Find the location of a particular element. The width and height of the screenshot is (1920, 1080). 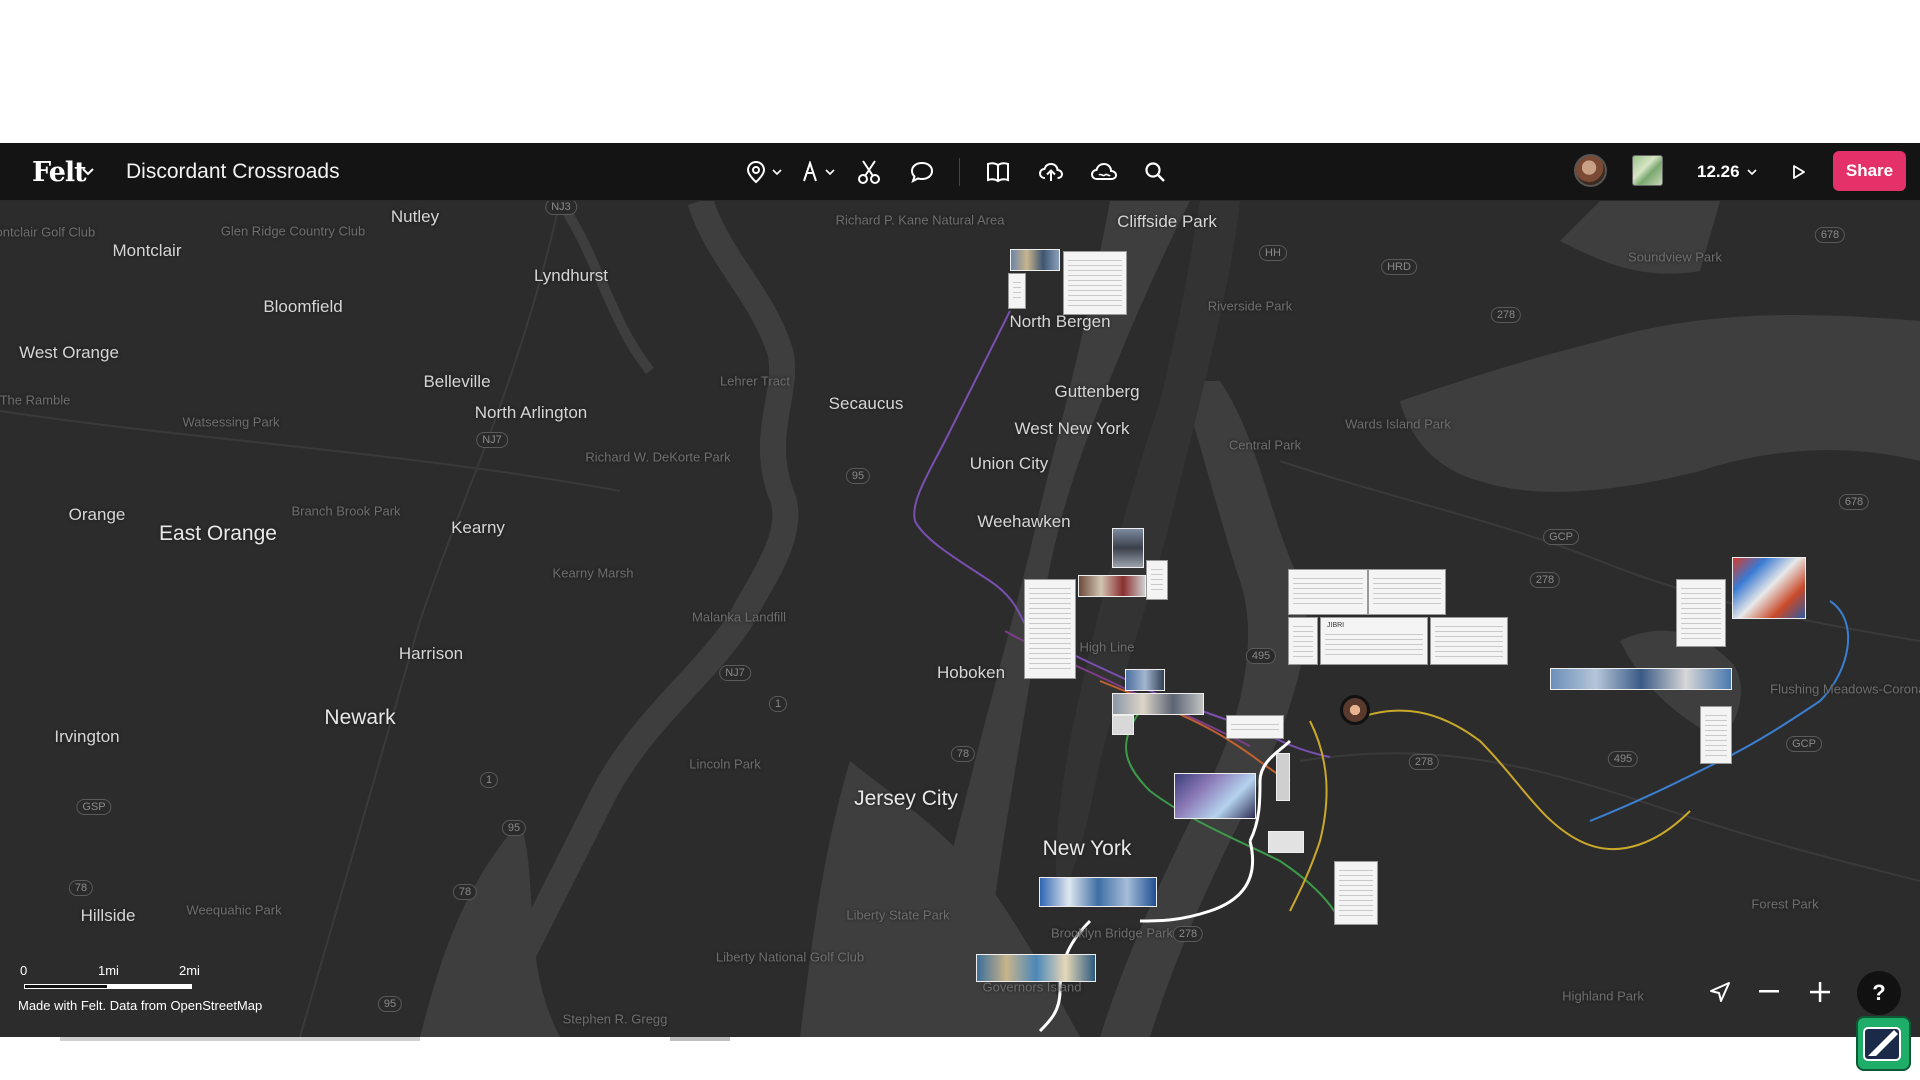

highway-shield: 1 is located at coordinates (489, 780).